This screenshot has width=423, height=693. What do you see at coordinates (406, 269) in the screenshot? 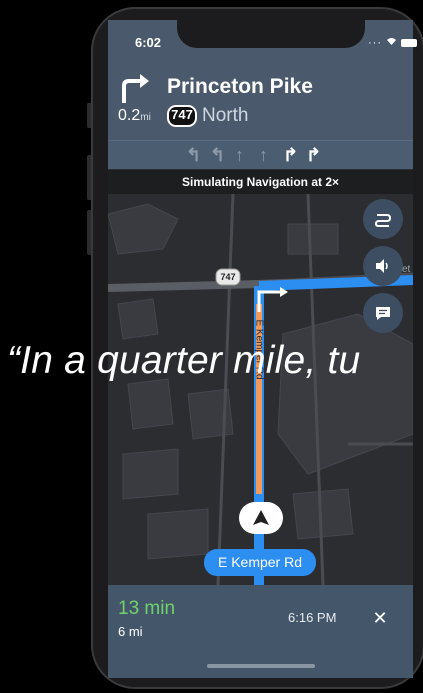
I see `map-partial-label: et` at bounding box center [406, 269].